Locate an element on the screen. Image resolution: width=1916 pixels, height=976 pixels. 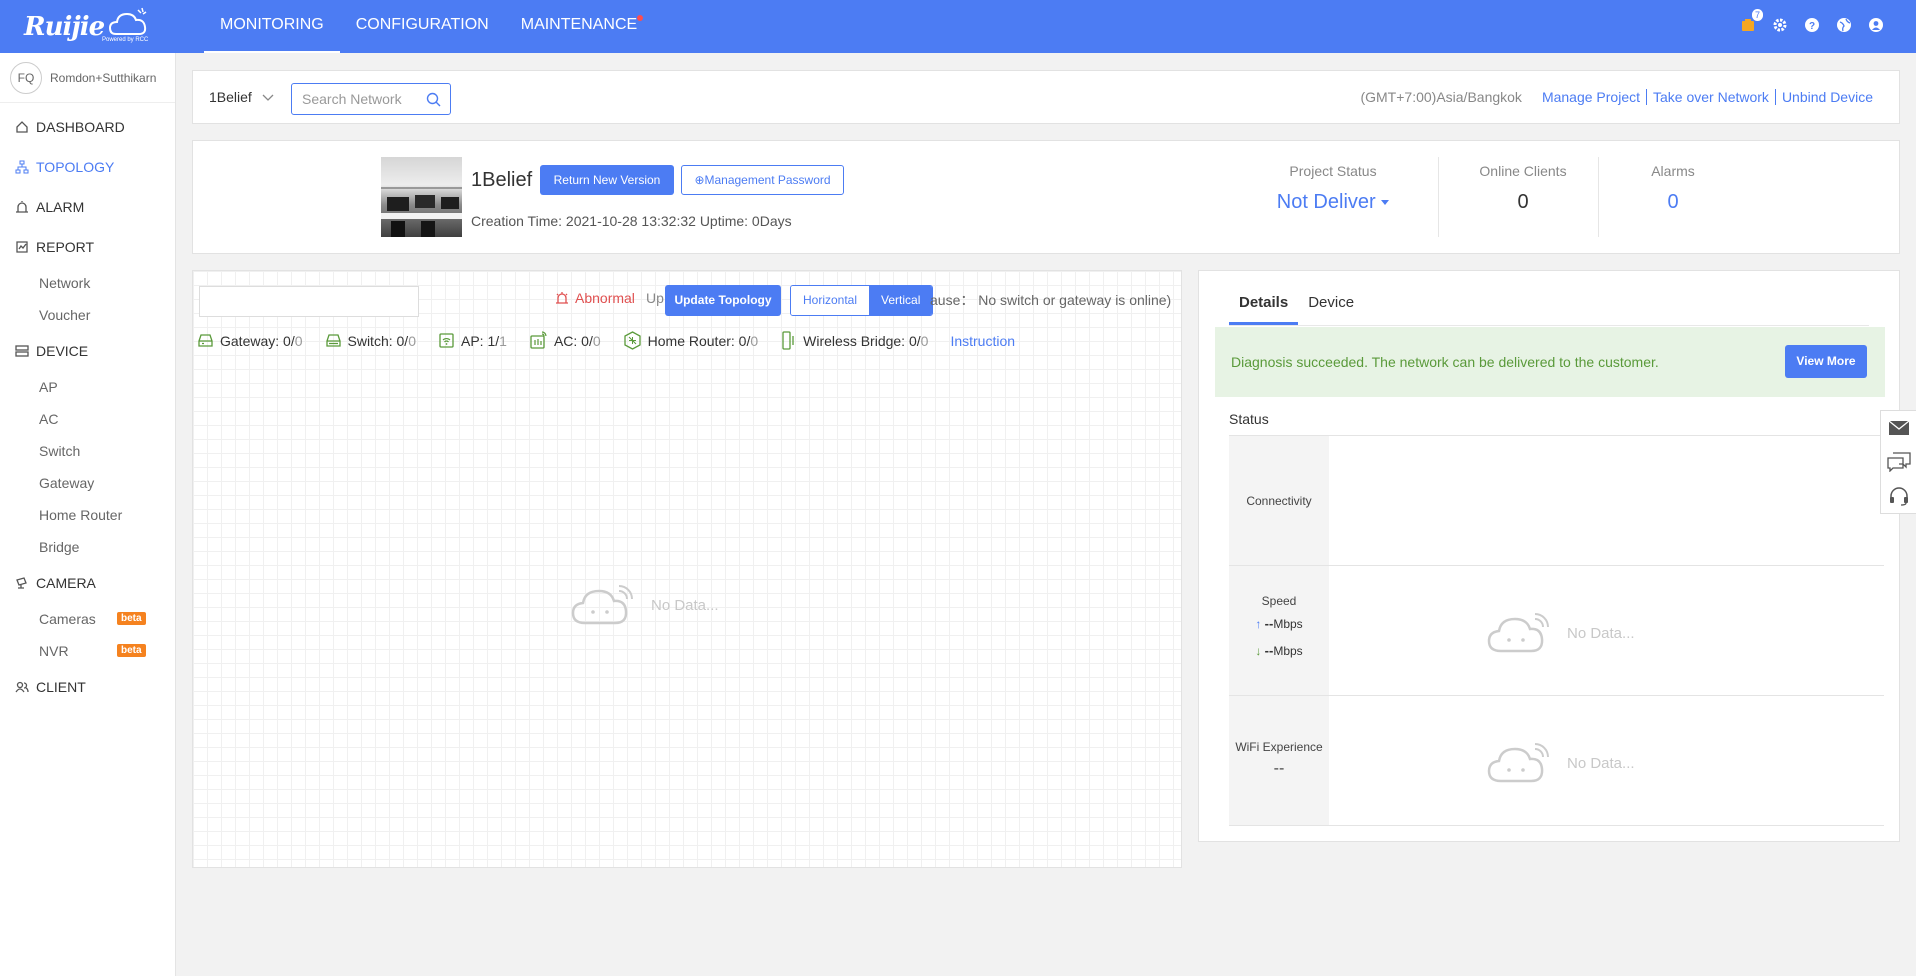
sidebar-item-home-router: Home Router is located at coordinates (87, 515).